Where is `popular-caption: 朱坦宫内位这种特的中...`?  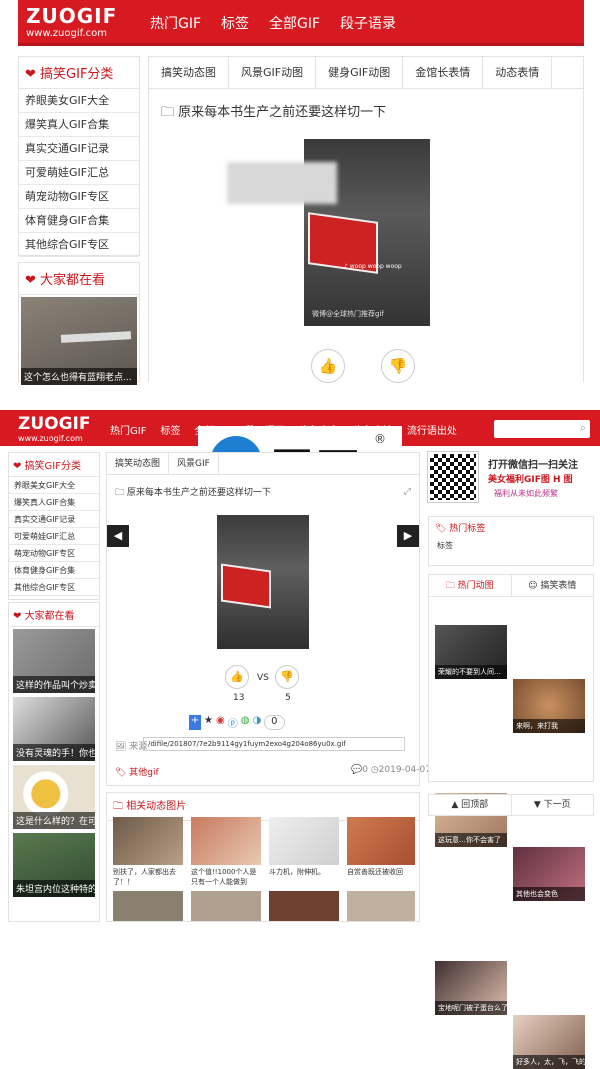 popular-caption: 朱坦宫内位这种特的中... is located at coordinates (54, 888).